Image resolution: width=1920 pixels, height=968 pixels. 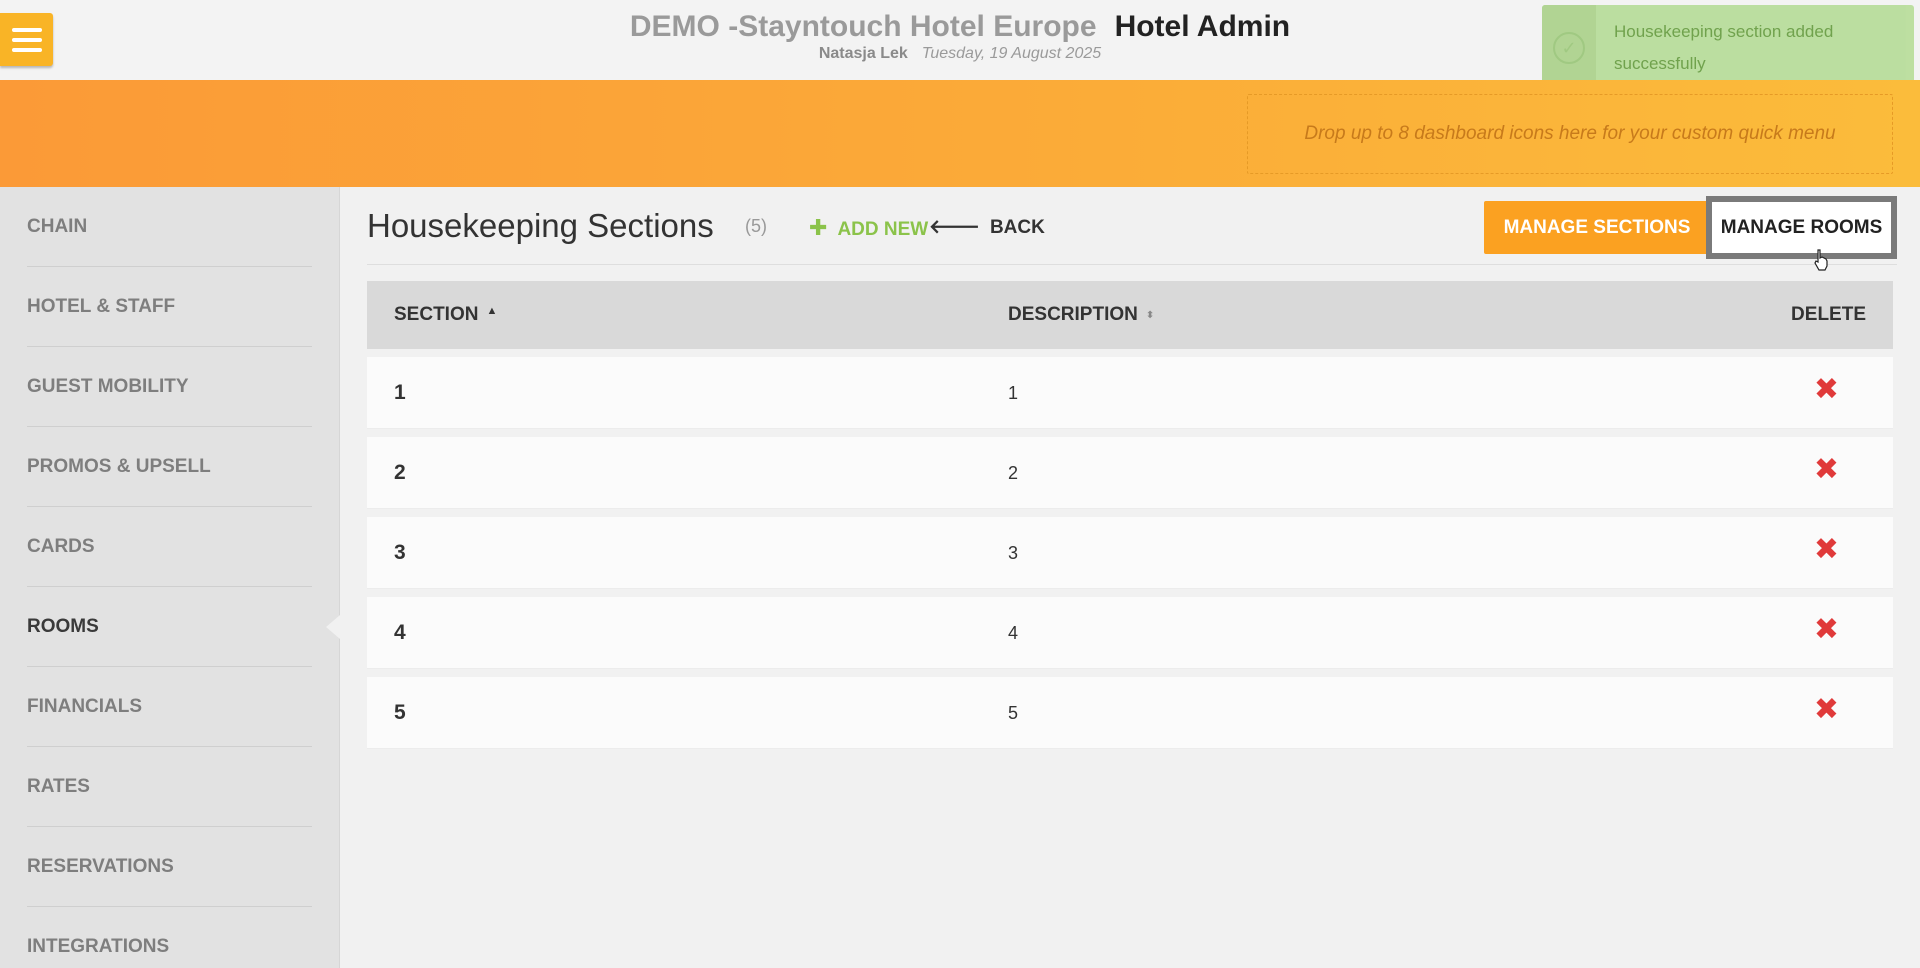 What do you see at coordinates (169, 937) in the screenshot?
I see `sidebar-item-integrations: INTEGRATIONS` at bounding box center [169, 937].